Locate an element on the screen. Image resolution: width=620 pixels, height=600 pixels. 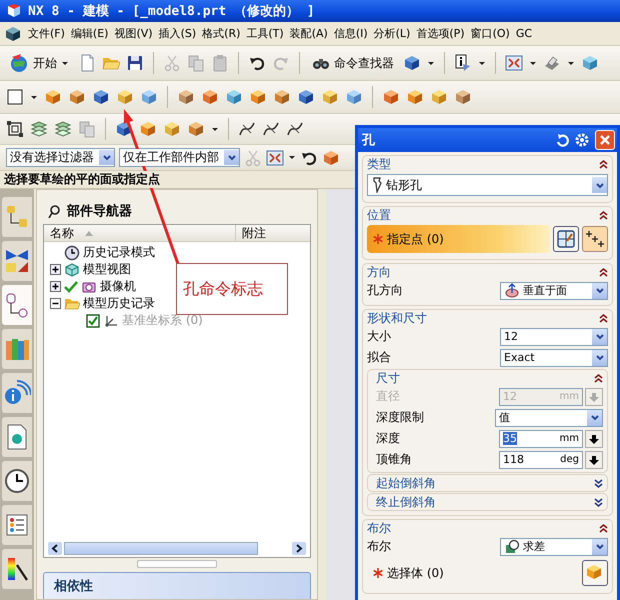
rectangle-icon is located at coordinates (15, 97).